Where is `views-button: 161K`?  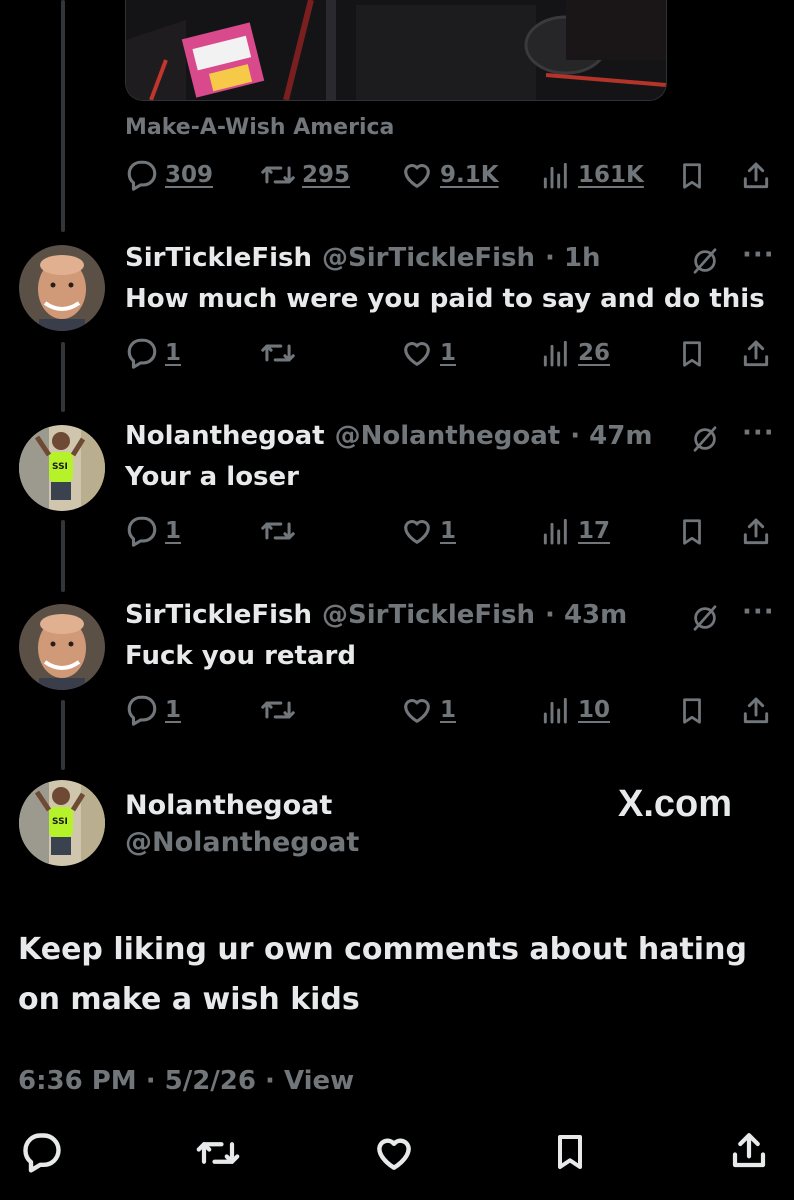 views-button: 161K is located at coordinates (592, 175).